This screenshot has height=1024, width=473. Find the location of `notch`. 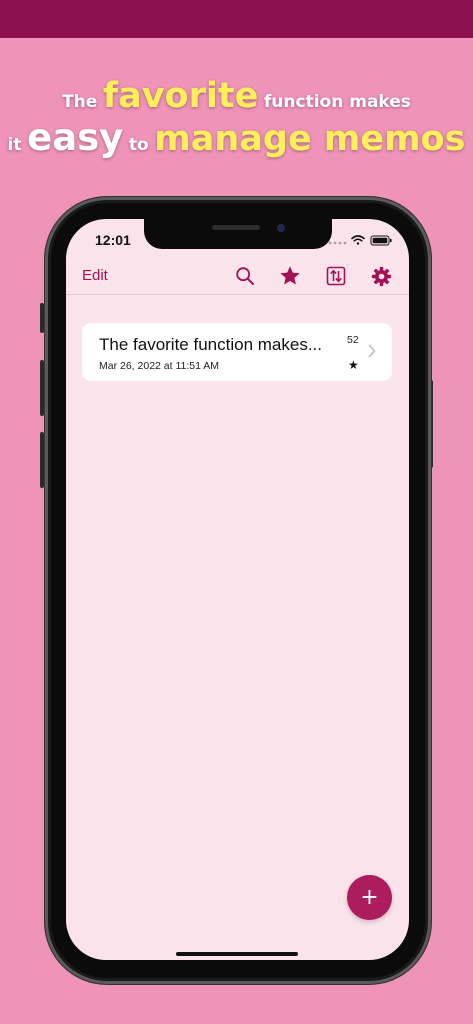

notch is located at coordinates (238, 234).